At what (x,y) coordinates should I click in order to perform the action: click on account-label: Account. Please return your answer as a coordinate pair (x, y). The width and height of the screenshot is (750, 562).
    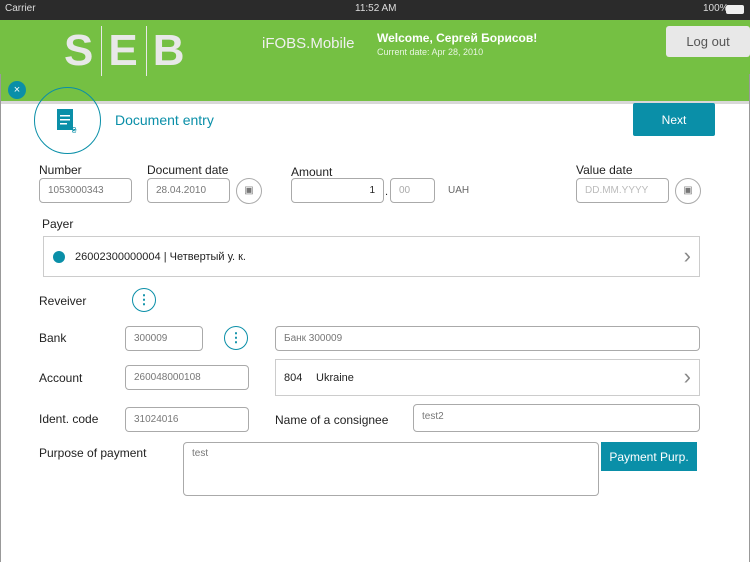
    Looking at the image, I should click on (61, 378).